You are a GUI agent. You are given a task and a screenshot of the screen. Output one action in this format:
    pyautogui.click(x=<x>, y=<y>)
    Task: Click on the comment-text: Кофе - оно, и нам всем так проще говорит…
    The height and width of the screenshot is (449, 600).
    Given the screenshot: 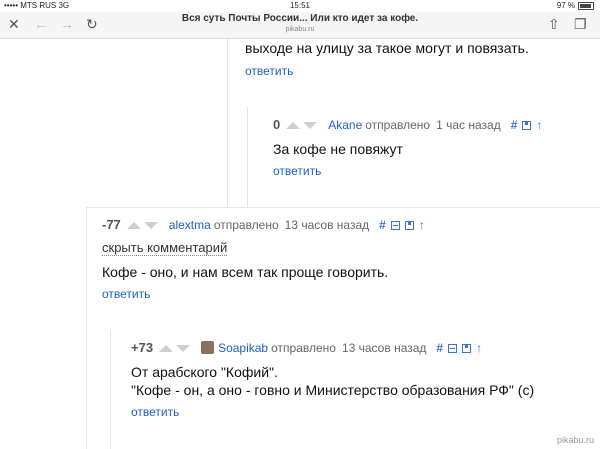 What is the action you would take?
    pyautogui.click(x=245, y=272)
    